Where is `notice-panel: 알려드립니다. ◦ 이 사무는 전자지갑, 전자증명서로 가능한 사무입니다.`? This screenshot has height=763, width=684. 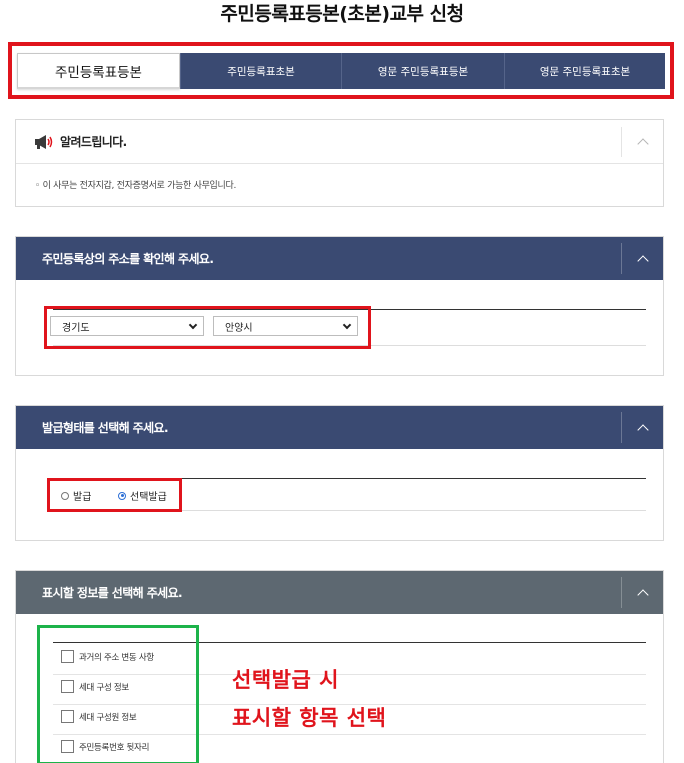 notice-panel: 알려드립니다. ◦ 이 사무는 전자지갑, 전자증명서로 가능한 사무입니다. is located at coordinates (339, 163).